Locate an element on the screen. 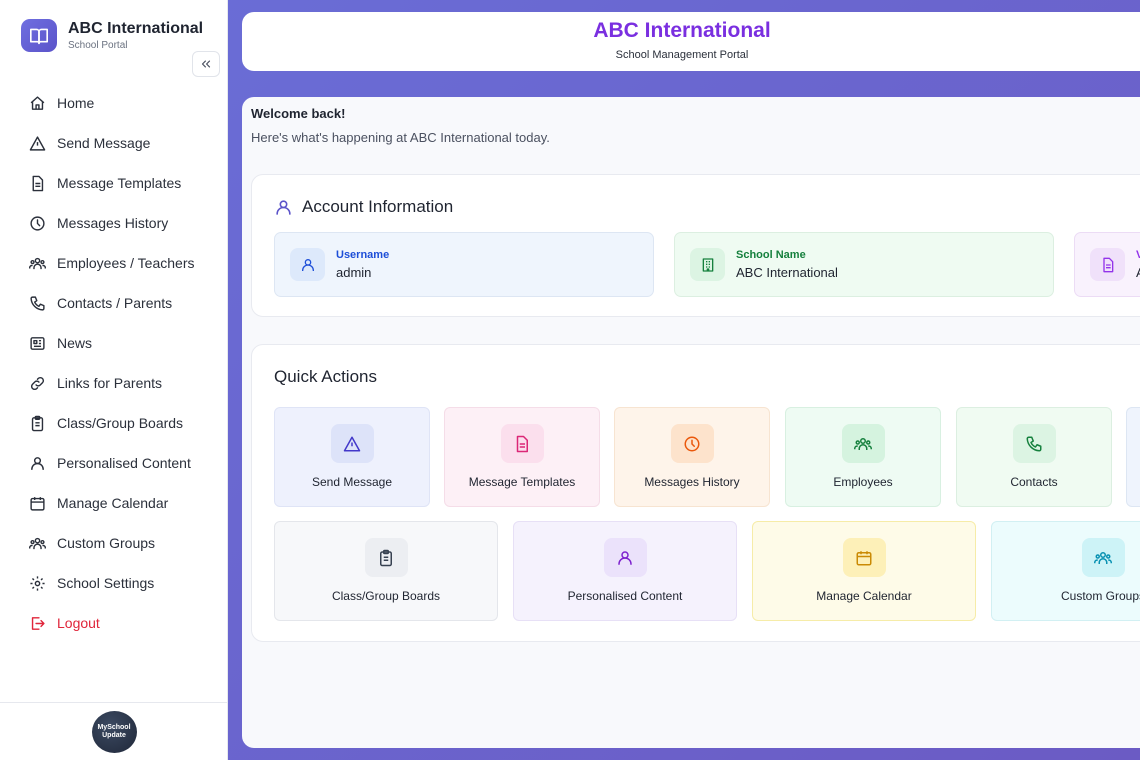 This screenshot has height=760, width=1140. school-name-label: School Name is located at coordinates (771, 255).